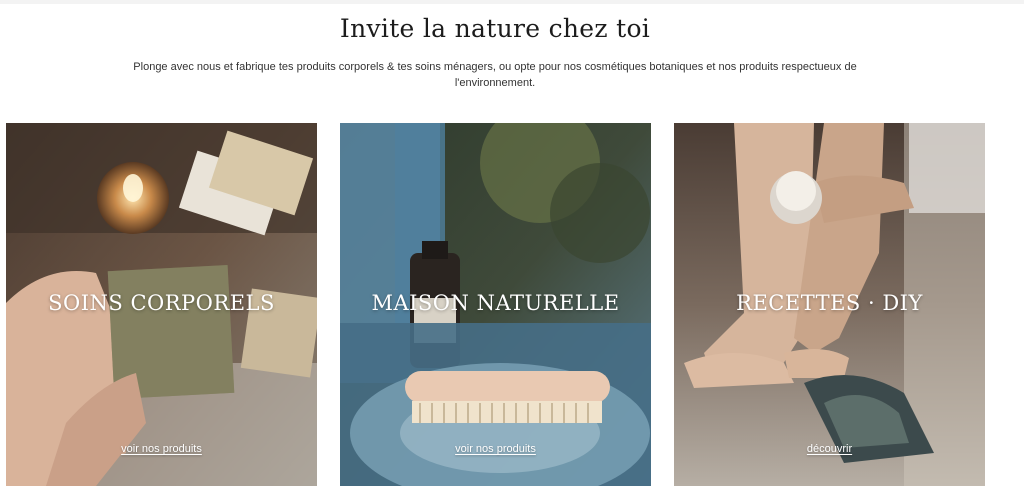 The height and width of the screenshot is (498, 1024). I want to click on card-title: RECETTES · DIY, so click(829, 303).